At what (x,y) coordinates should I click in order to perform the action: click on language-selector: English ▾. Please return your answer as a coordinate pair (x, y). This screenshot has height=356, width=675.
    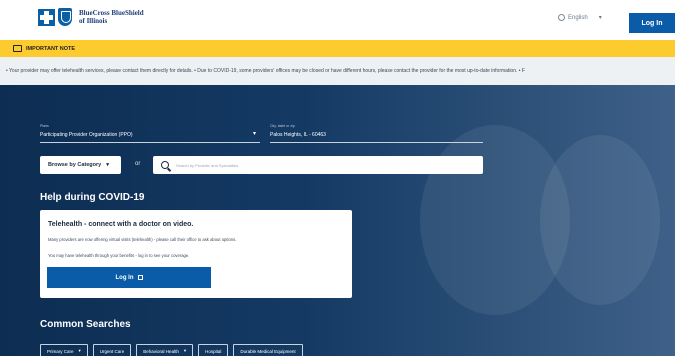
    Looking at the image, I should click on (580, 17).